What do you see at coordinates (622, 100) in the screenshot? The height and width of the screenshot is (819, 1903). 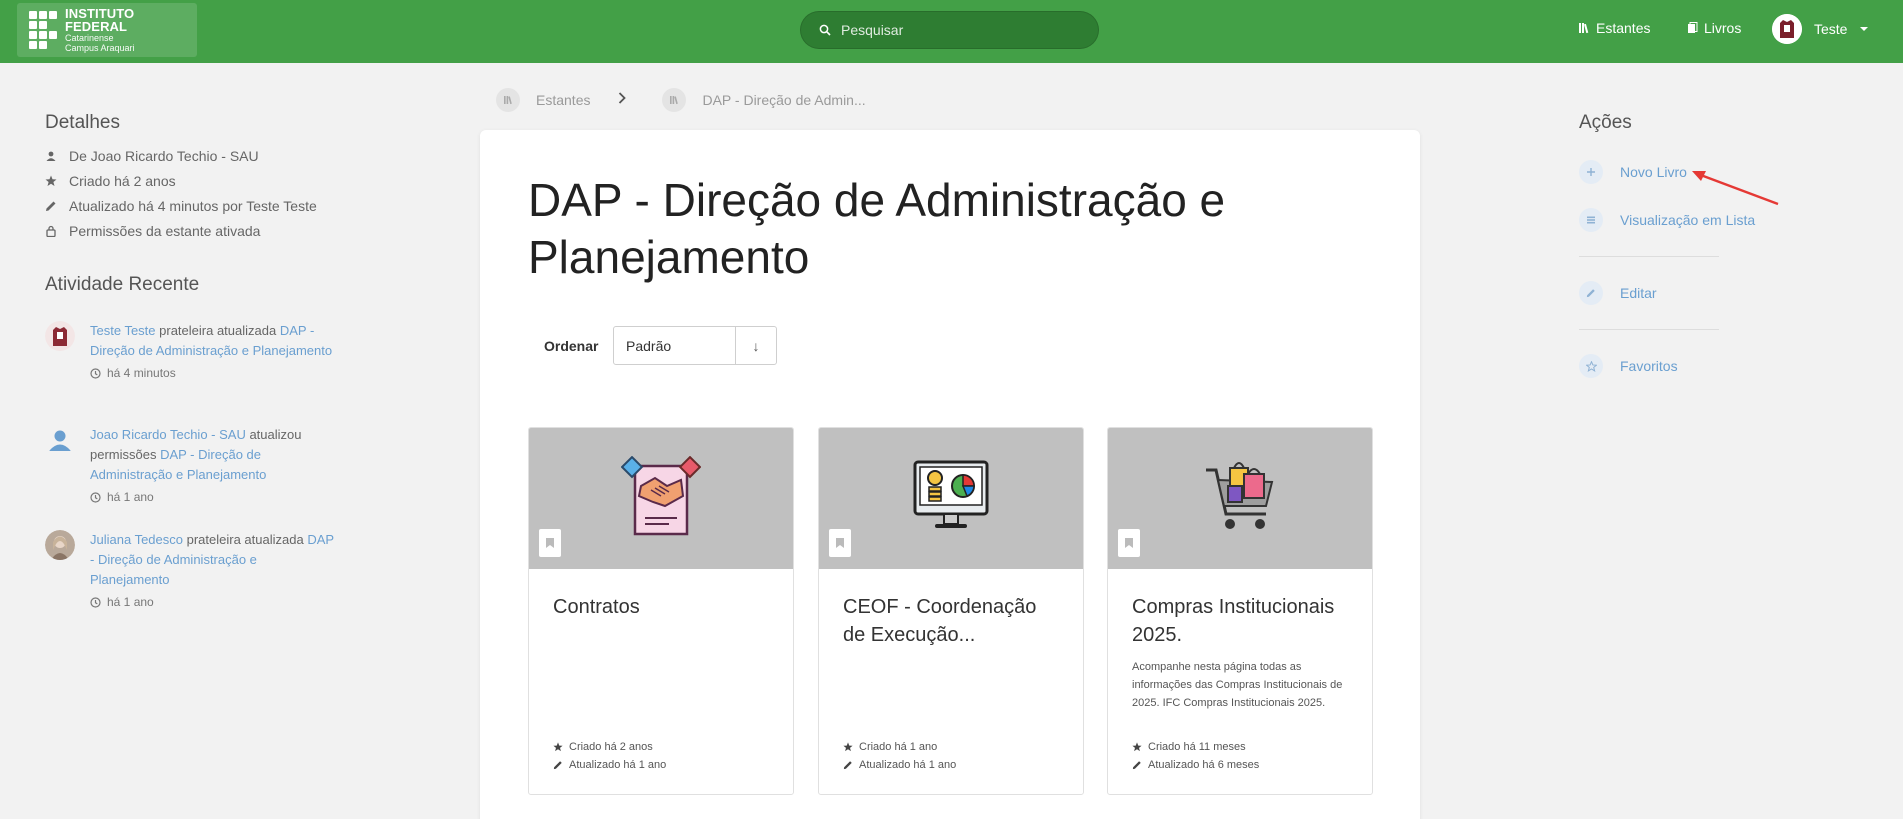 I see `chevron-right-icon` at bounding box center [622, 100].